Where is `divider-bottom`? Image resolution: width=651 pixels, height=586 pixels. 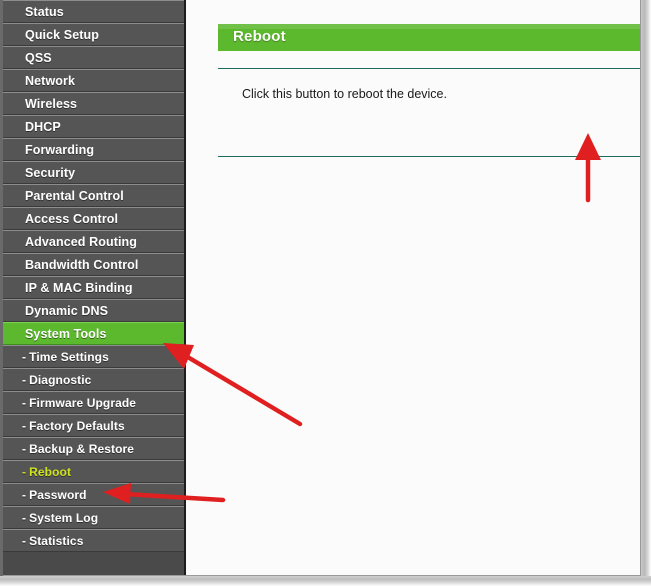
divider-bottom is located at coordinates (429, 156).